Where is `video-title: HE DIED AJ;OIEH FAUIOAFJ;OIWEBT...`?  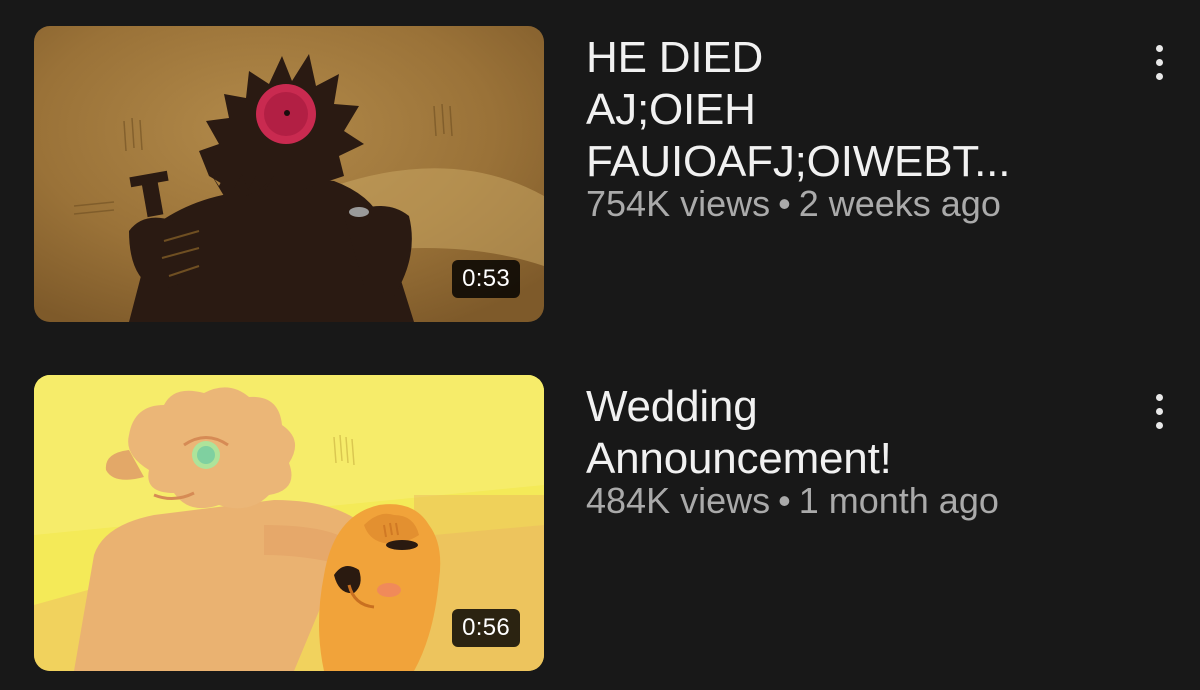 video-title: HE DIED AJ;OIEH FAUIOAFJ;OIWEBT... is located at coordinates (856, 110).